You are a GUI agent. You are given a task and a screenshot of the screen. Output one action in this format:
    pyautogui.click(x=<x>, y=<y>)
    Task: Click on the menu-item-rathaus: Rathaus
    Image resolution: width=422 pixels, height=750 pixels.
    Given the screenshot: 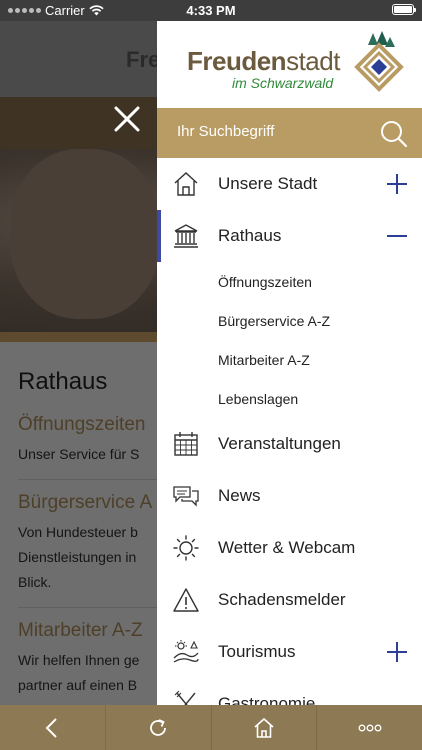 What is the action you would take?
    pyautogui.click(x=289, y=236)
    